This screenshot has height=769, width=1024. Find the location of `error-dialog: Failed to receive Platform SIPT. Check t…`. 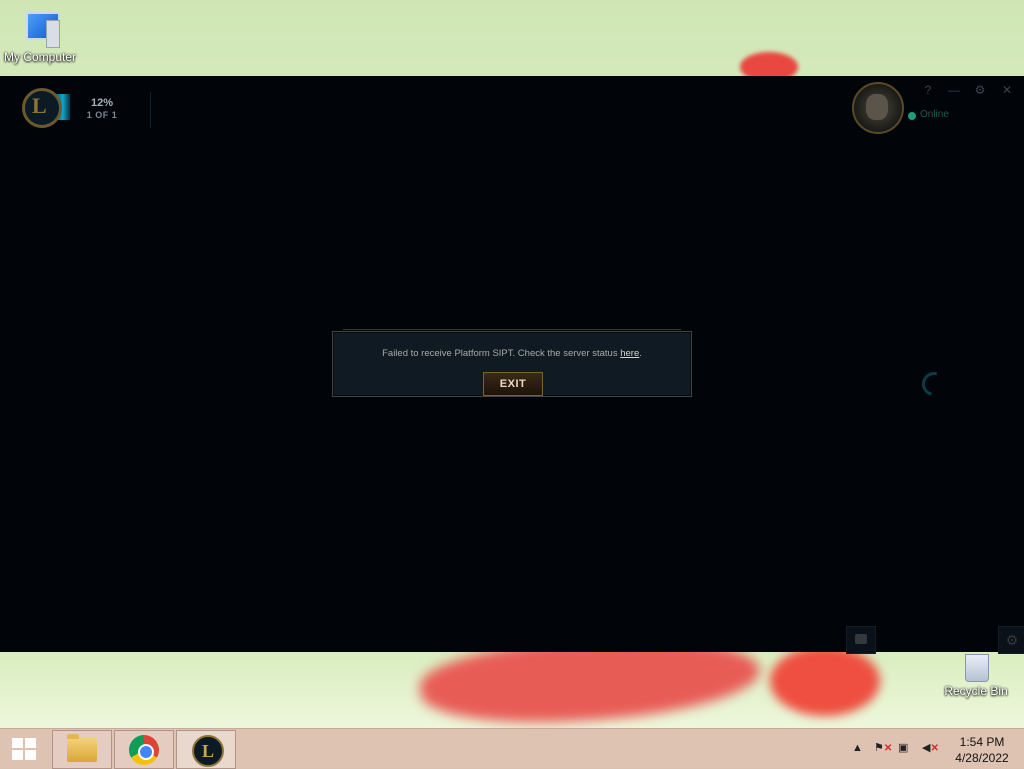

error-dialog: Failed to receive Platform SIPT. Check t… is located at coordinates (512, 363).